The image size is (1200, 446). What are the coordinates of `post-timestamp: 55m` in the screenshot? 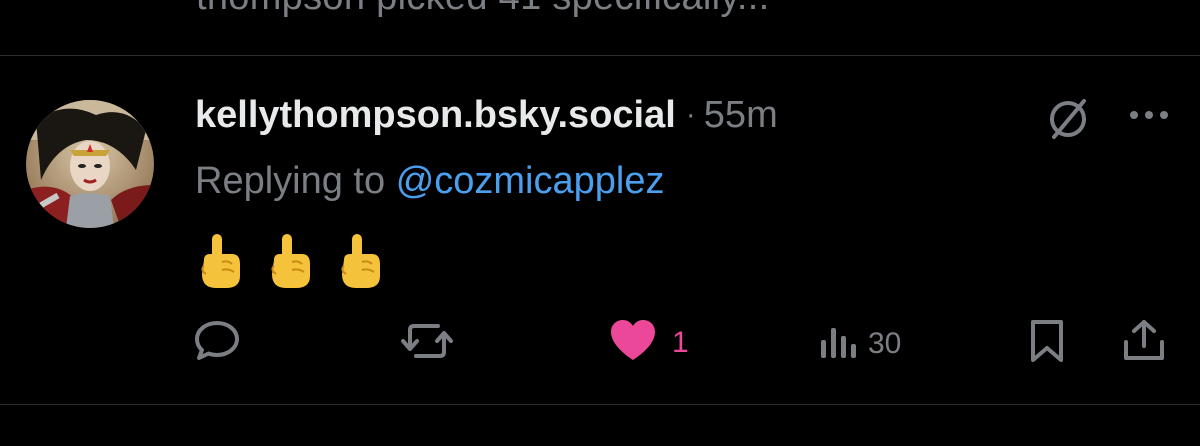 It's located at (741, 115).